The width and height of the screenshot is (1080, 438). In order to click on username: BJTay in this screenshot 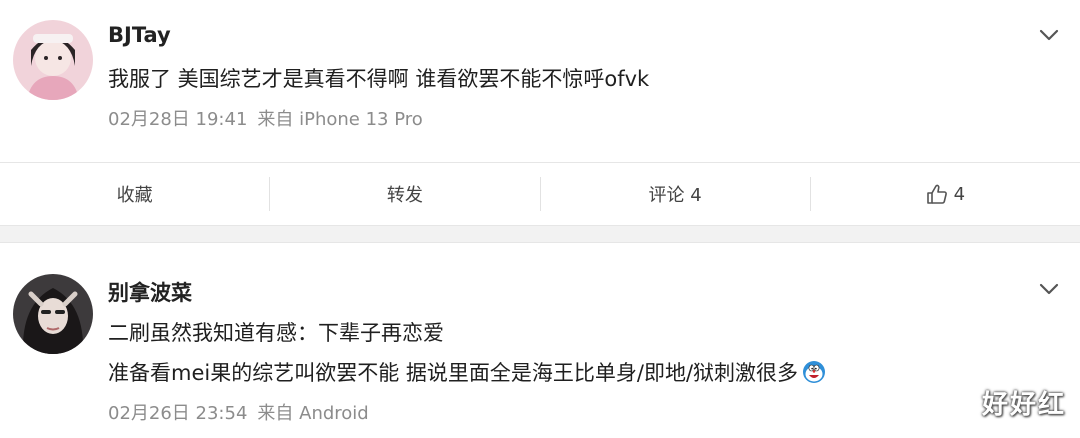, I will do `click(139, 35)`.